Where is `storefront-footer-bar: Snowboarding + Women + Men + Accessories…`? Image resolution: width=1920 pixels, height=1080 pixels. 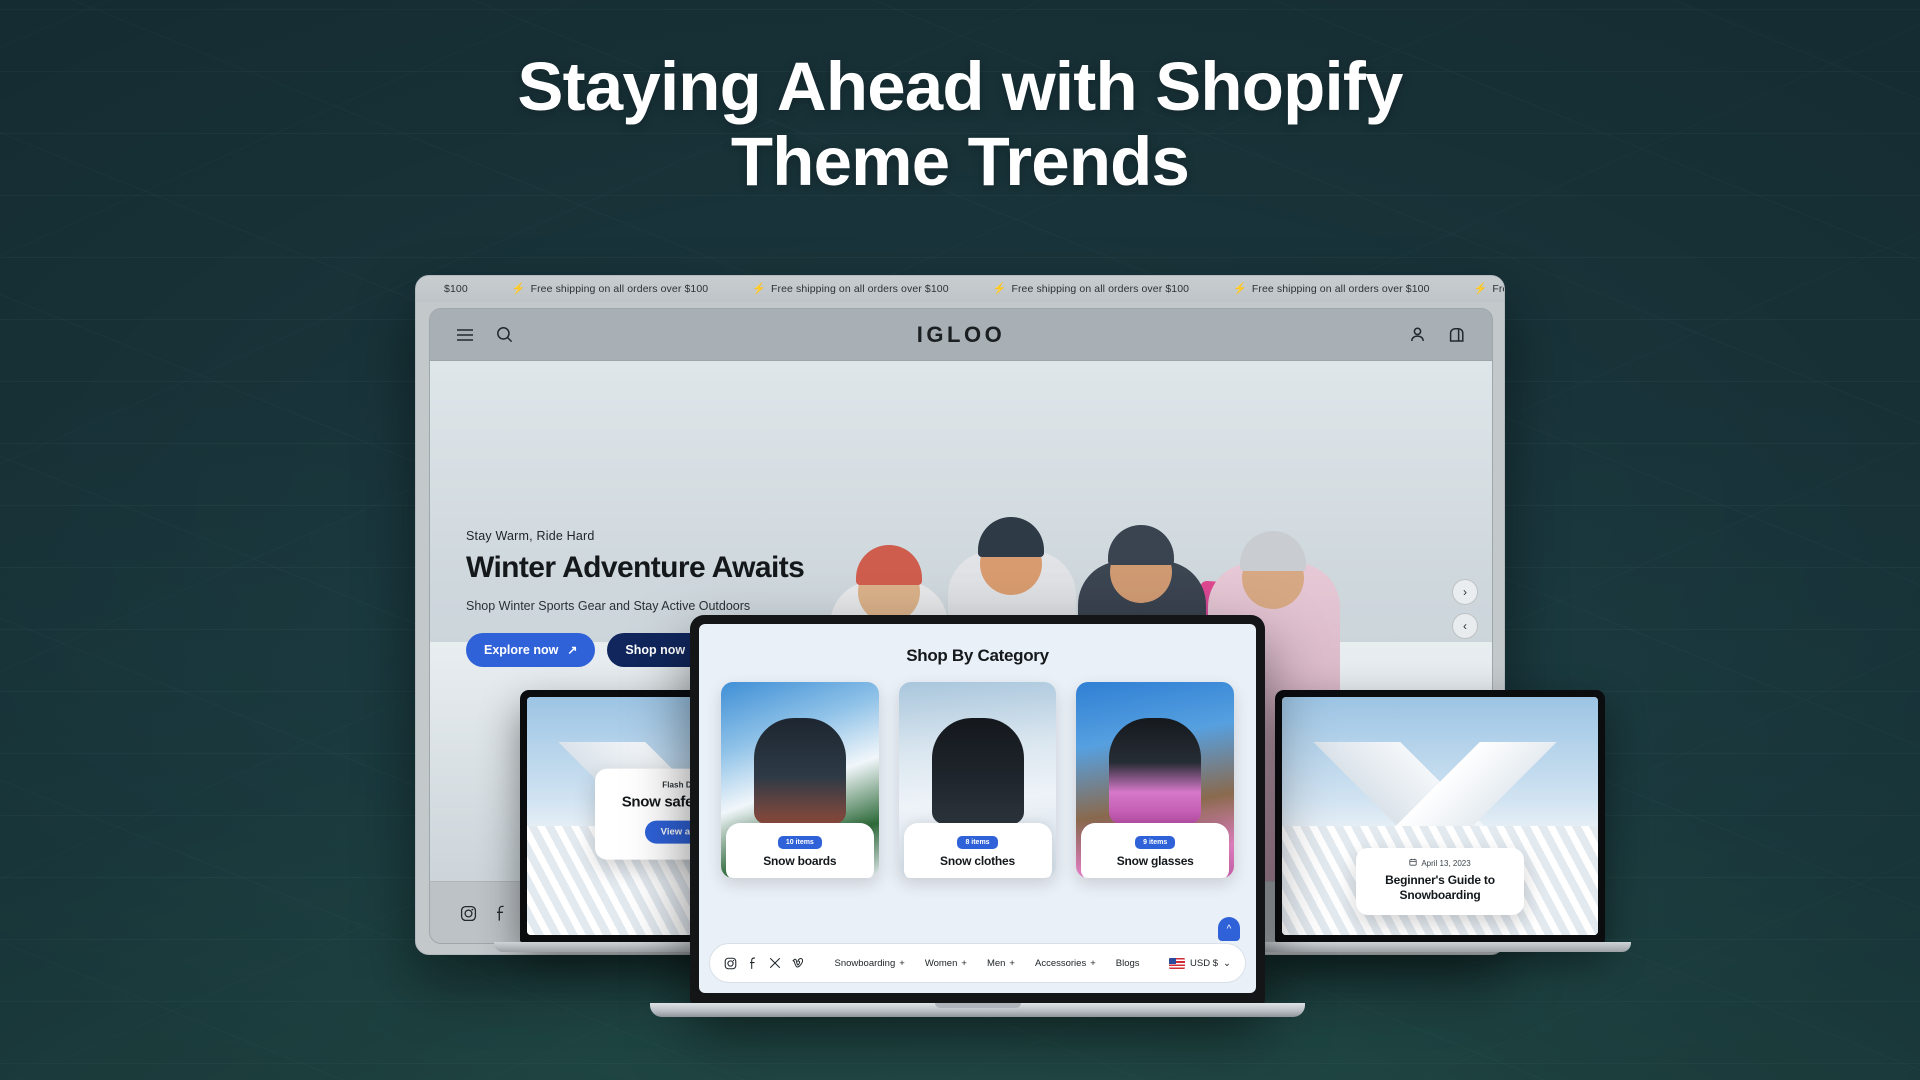 storefront-footer-bar: Snowboarding + Women + Men + Accessories… is located at coordinates (977, 963).